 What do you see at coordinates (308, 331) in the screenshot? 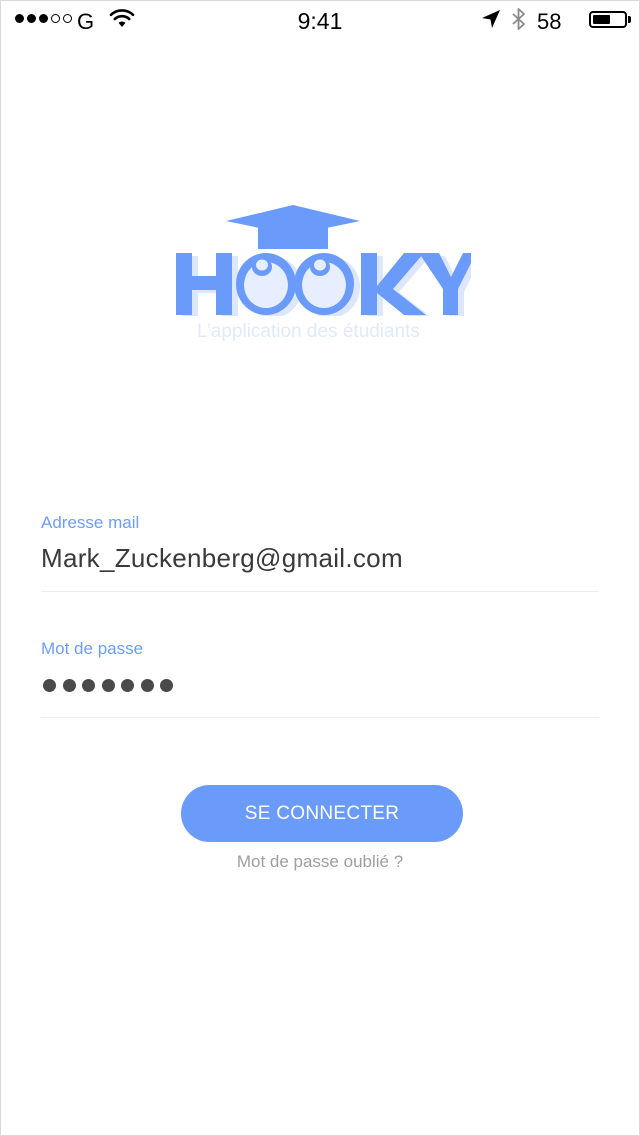
I see `app-tagline: L’application des étudiants` at bounding box center [308, 331].